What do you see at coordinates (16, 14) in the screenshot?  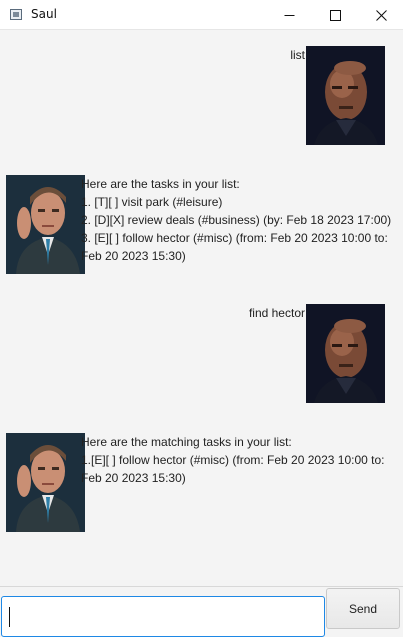 I see `app-icon` at bounding box center [16, 14].